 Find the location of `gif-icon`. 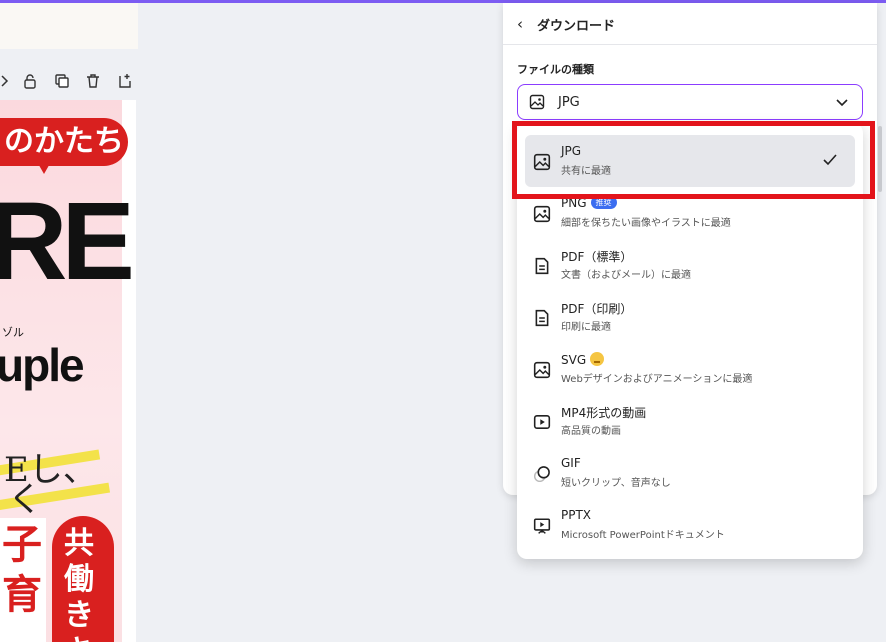

gif-icon is located at coordinates (542, 474).